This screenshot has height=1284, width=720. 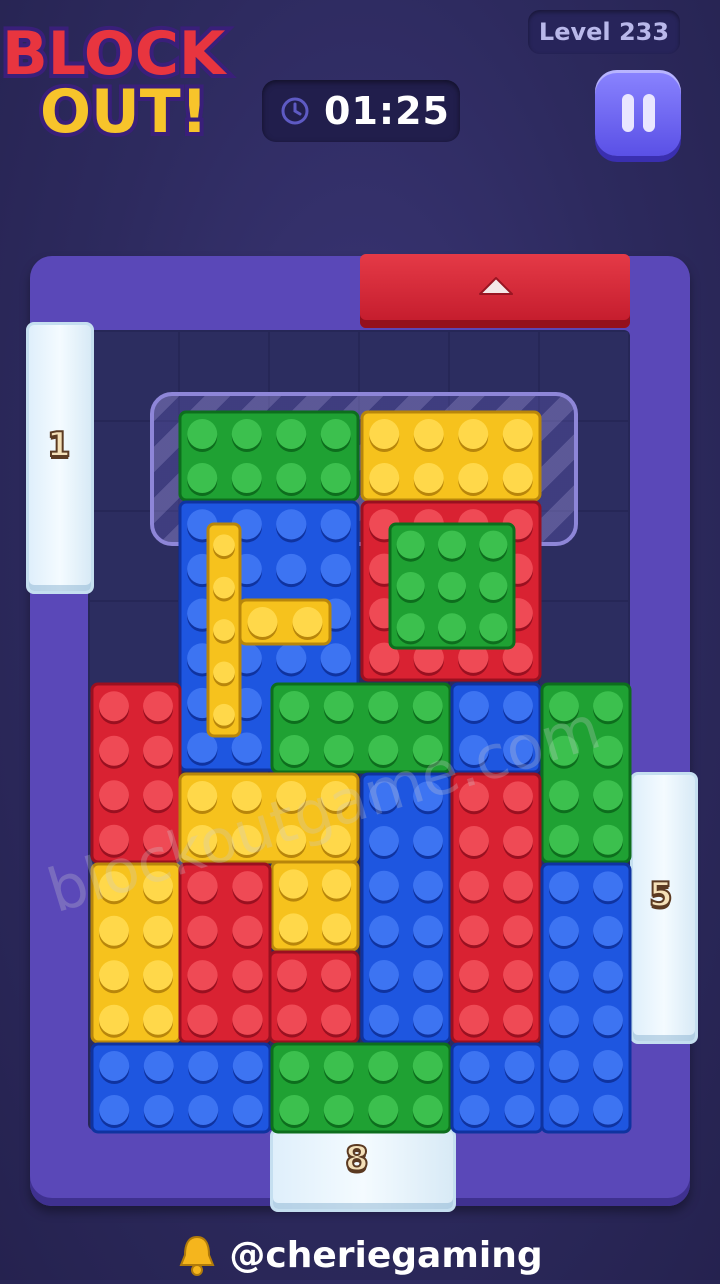 I want to click on brick-green-bottom, so click(x=361, y=1088).